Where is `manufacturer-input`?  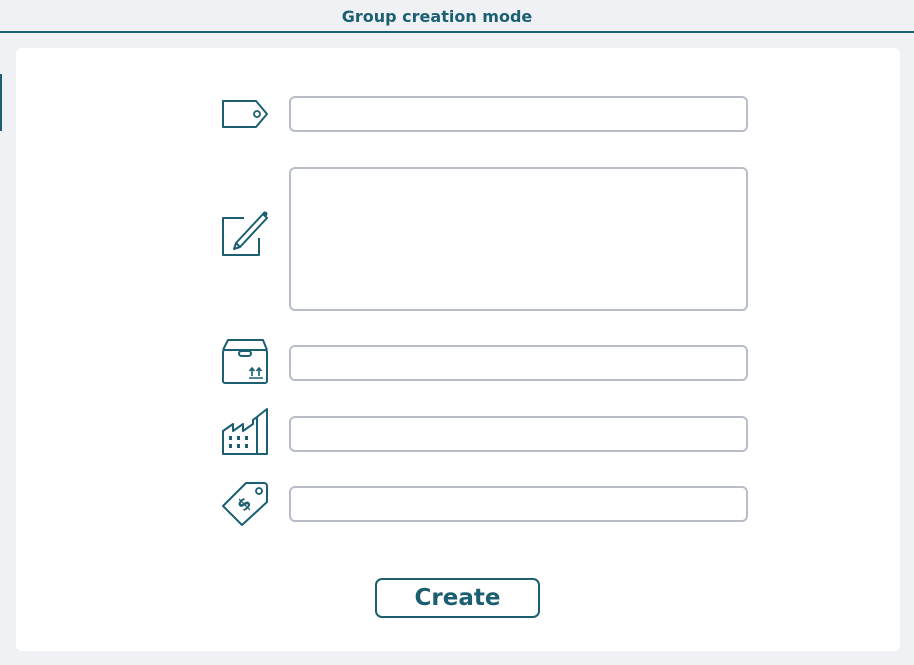
manufacturer-input is located at coordinates (518, 434).